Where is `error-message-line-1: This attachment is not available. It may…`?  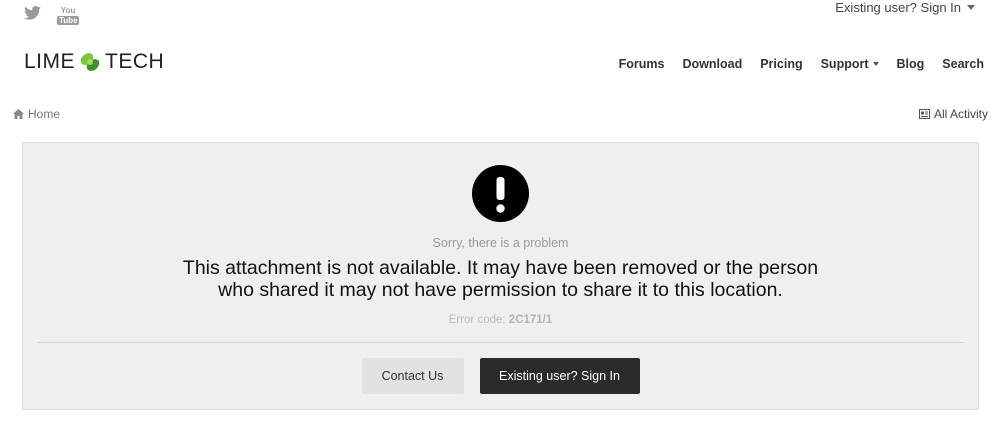 error-message-line-1: This attachment is not available. It may… is located at coordinates (500, 268).